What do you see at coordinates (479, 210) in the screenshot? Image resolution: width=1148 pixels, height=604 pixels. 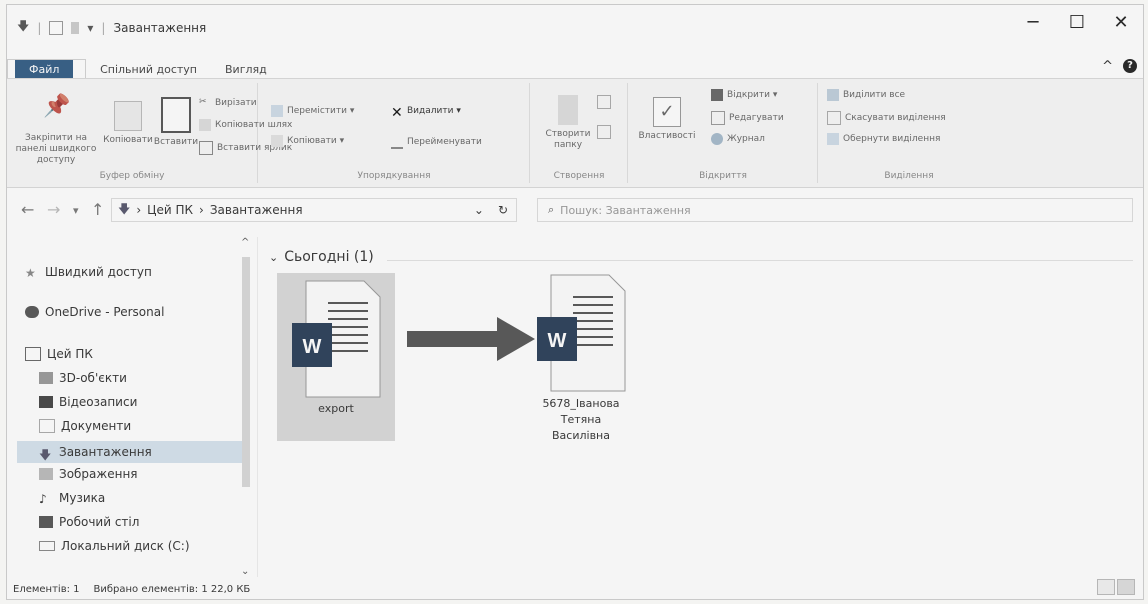 I see `address-dropdown-icon: ⌄` at bounding box center [479, 210].